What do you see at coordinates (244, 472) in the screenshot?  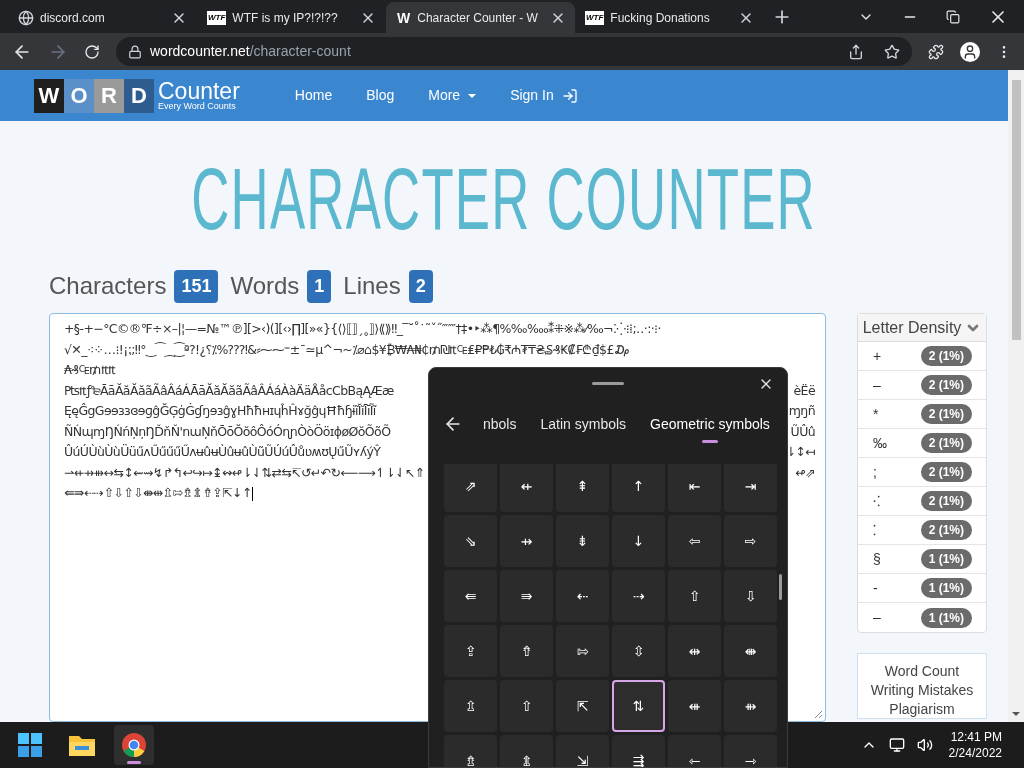 I see `text-line: ⇀⇷⇸⇻↔⇆↕⇜⇝↯↱↰↩↪↦↨↭↫⇂⇃⇅⇄⇆↸↺↵↶↻⟵⟶↿⇂⇃↖⇑` at bounding box center [244, 472].